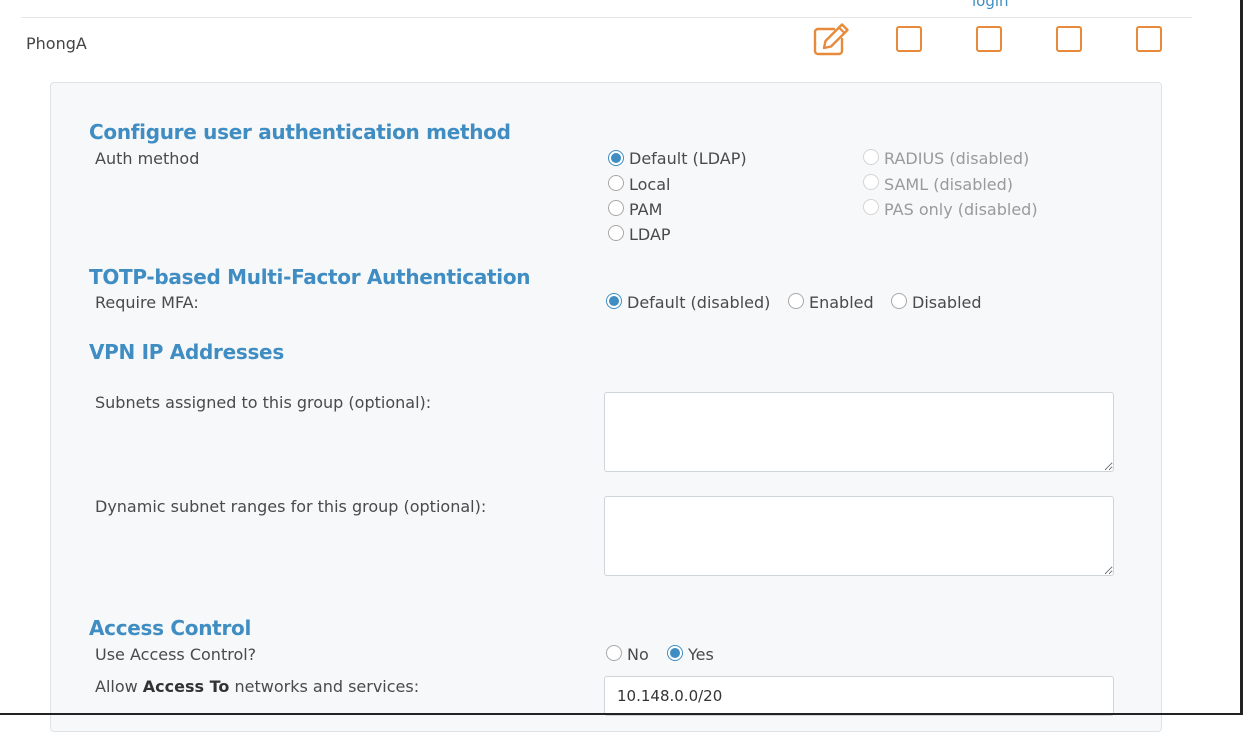 This screenshot has width=1243, height=732. I want to click on mfa-option-label: Default (disabled), so click(699, 302).